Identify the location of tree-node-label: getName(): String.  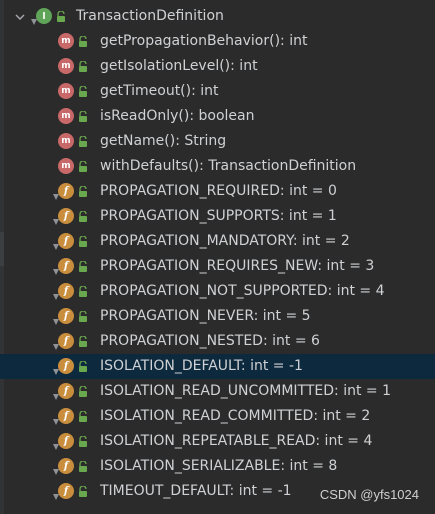
(163, 141).